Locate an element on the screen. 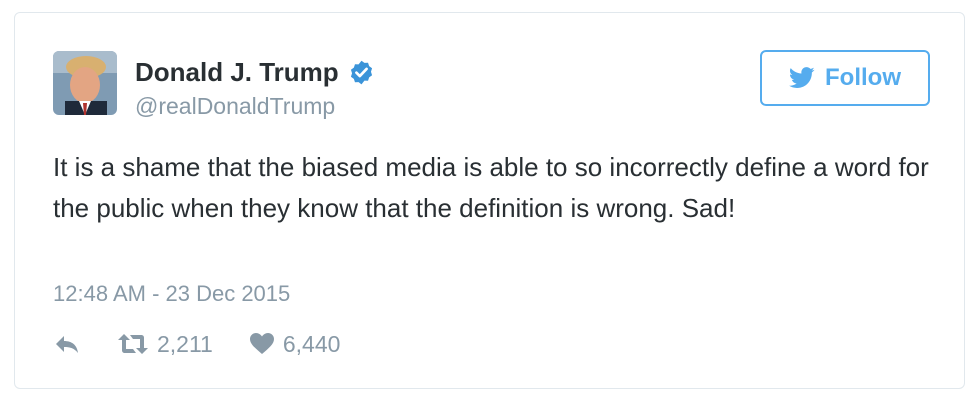 This screenshot has width=980, height=407. reply-button is located at coordinates (67, 344).